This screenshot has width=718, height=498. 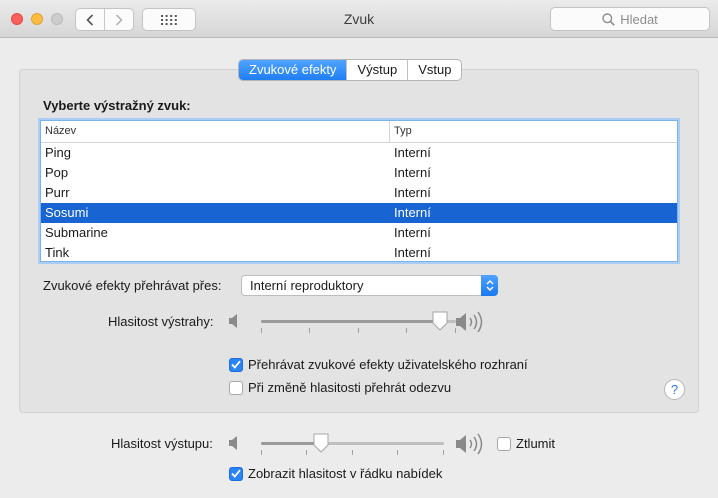 What do you see at coordinates (57, 252) in the screenshot?
I see `row-name: Tink` at bounding box center [57, 252].